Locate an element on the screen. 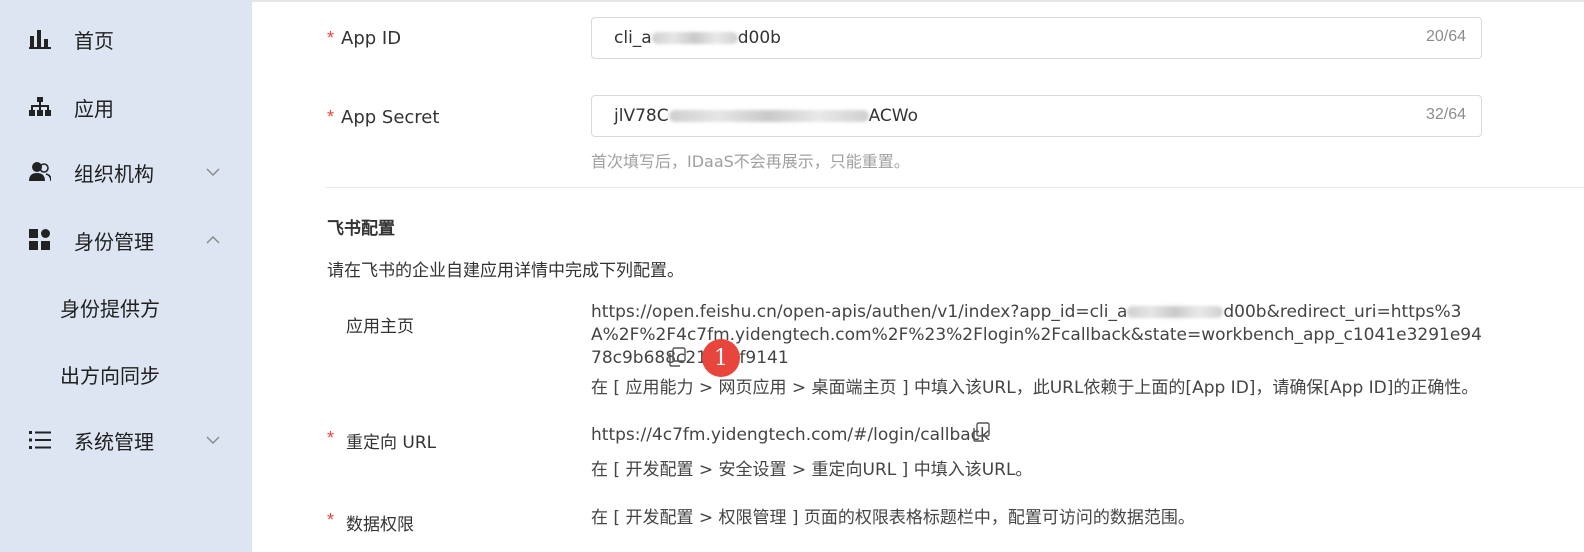  app-secret-value: jlV78C ACWo is located at coordinates (766, 116).